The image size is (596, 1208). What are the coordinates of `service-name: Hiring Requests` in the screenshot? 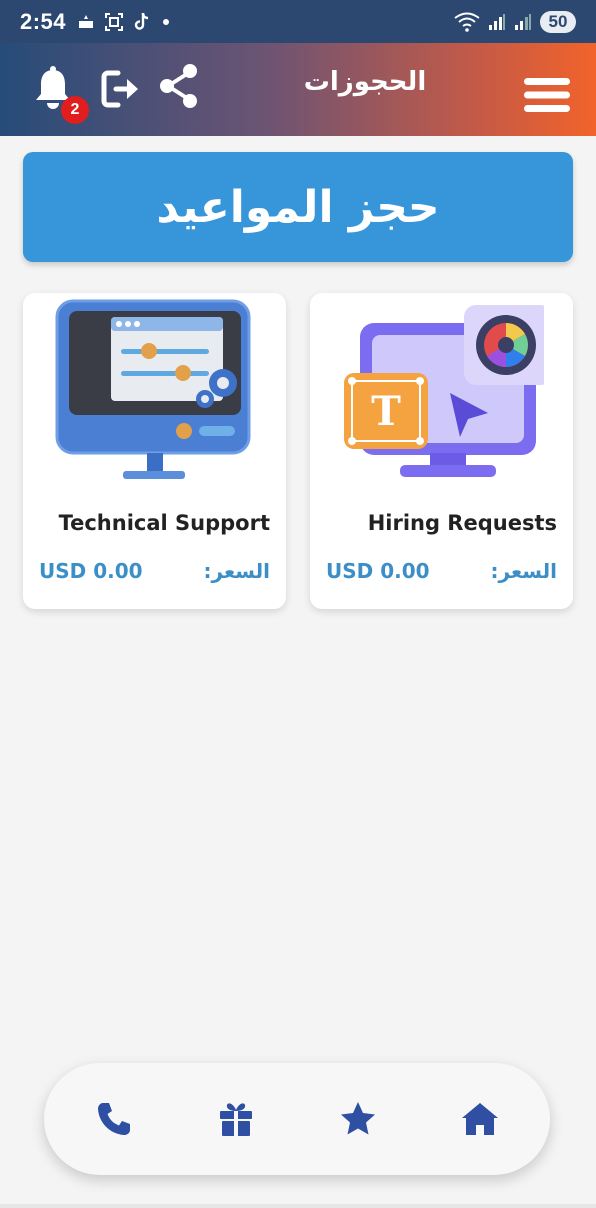 It's located at (462, 523).